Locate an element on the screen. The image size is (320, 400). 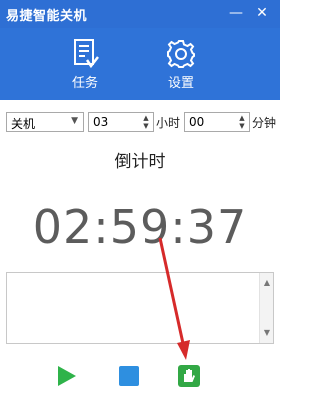
hour-stepper-buttons: ▲ ▼ is located at coordinates (146, 122).